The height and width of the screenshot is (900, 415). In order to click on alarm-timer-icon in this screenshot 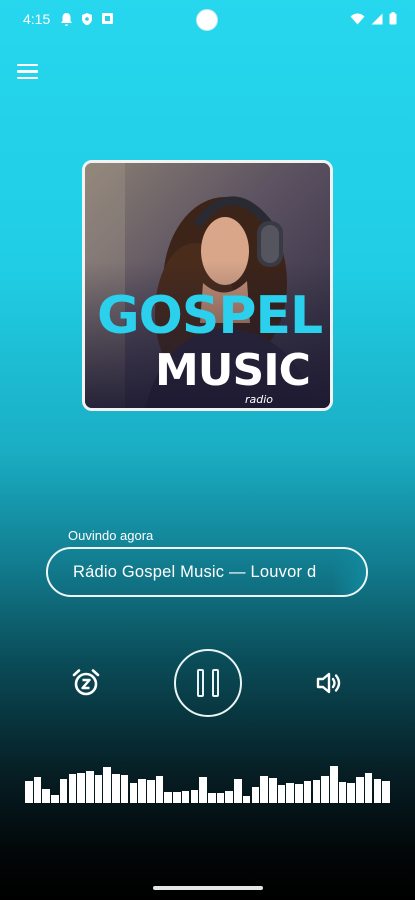, I will do `click(86, 682)`.